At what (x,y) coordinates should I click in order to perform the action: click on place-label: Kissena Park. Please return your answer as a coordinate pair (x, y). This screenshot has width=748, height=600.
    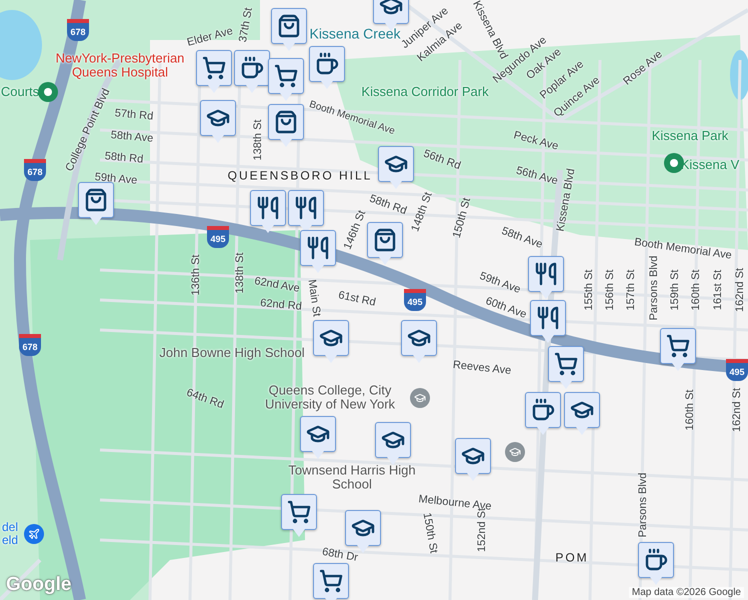
    Looking at the image, I should click on (690, 136).